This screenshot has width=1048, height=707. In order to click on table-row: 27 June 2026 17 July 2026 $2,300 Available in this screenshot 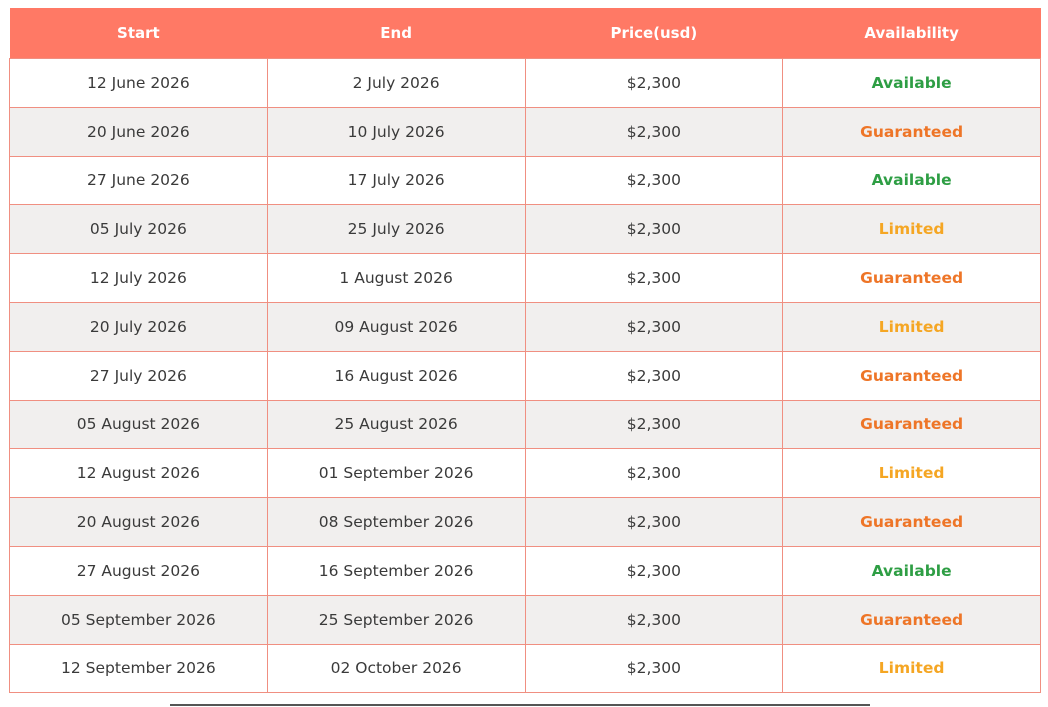, I will do `click(525, 180)`.